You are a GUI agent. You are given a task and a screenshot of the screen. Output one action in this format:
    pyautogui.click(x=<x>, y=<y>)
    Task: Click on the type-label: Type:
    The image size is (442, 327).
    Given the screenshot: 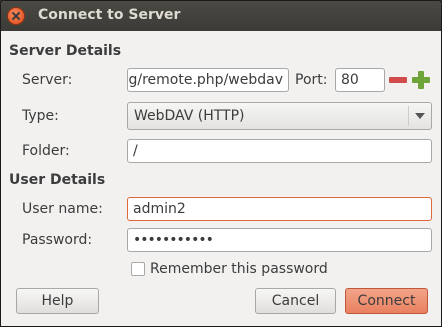 What is the action you would take?
    pyautogui.click(x=40, y=116)
    